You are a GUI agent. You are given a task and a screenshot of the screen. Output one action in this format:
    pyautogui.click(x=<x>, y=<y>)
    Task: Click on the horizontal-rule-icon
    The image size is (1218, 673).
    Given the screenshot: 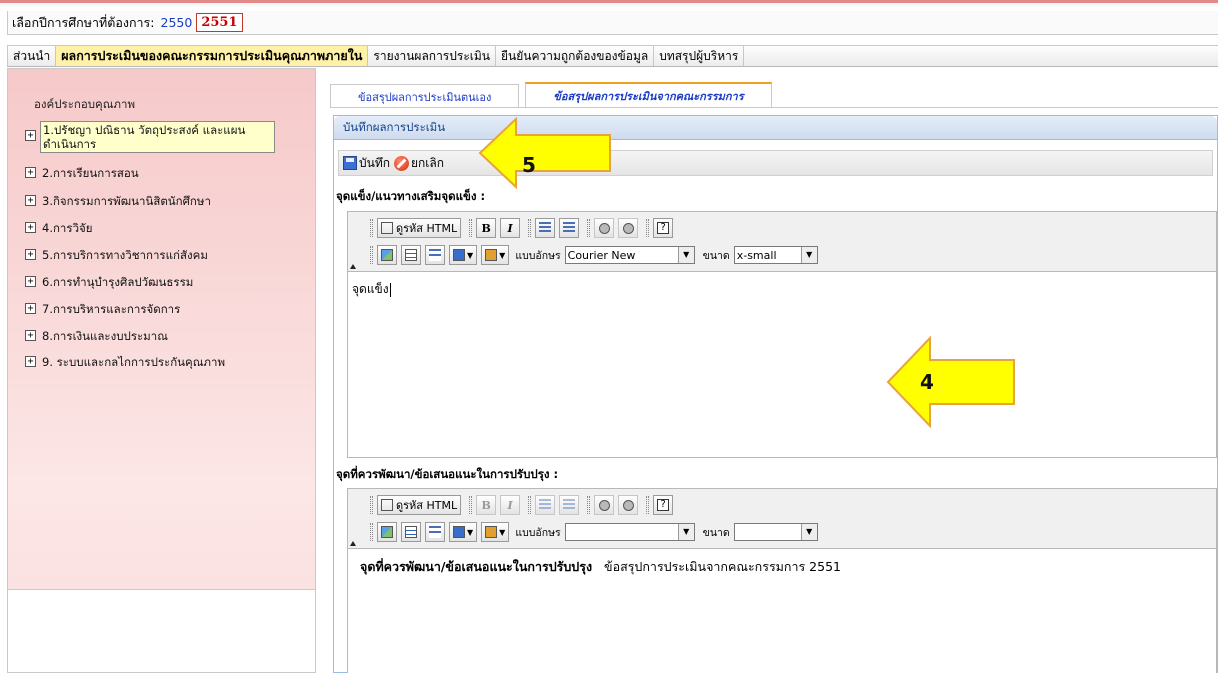 What is the action you would take?
    pyautogui.click(x=435, y=532)
    